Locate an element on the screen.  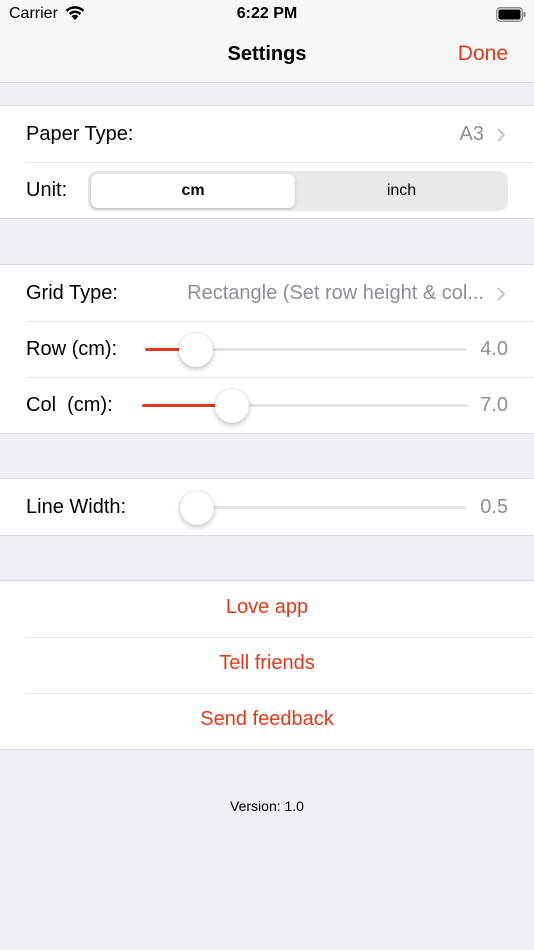
love-app-row: Love app is located at coordinates (267, 609).